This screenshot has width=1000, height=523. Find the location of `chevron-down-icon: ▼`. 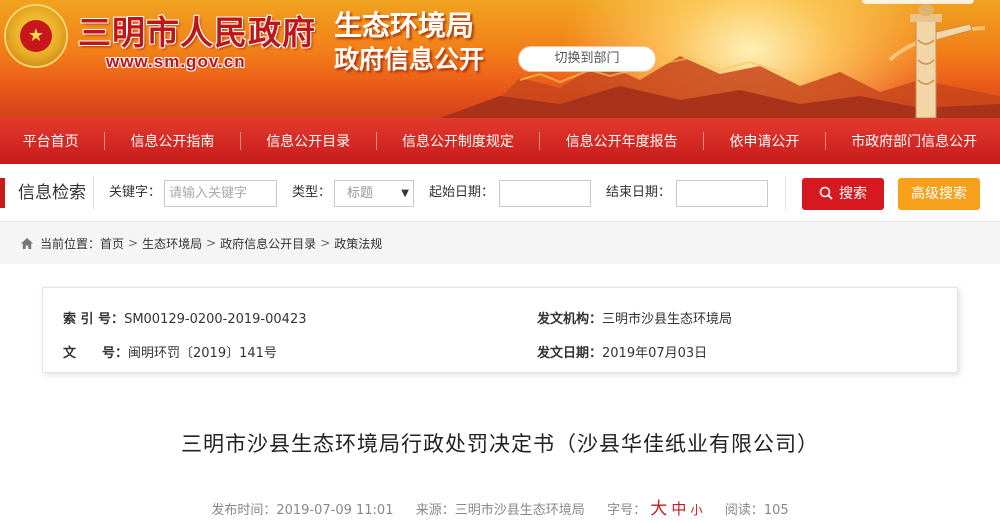

chevron-down-icon: ▼ is located at coordinates (405, 193).